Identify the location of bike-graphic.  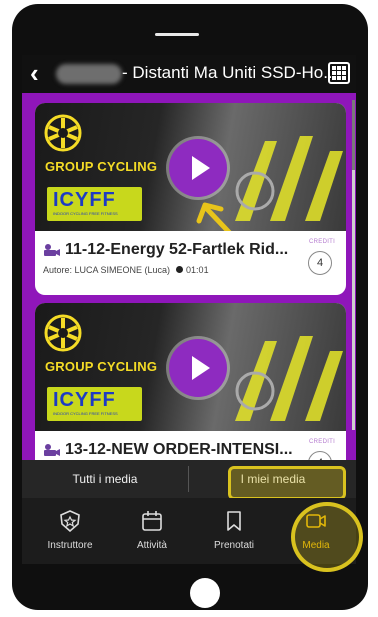
(289, 378).